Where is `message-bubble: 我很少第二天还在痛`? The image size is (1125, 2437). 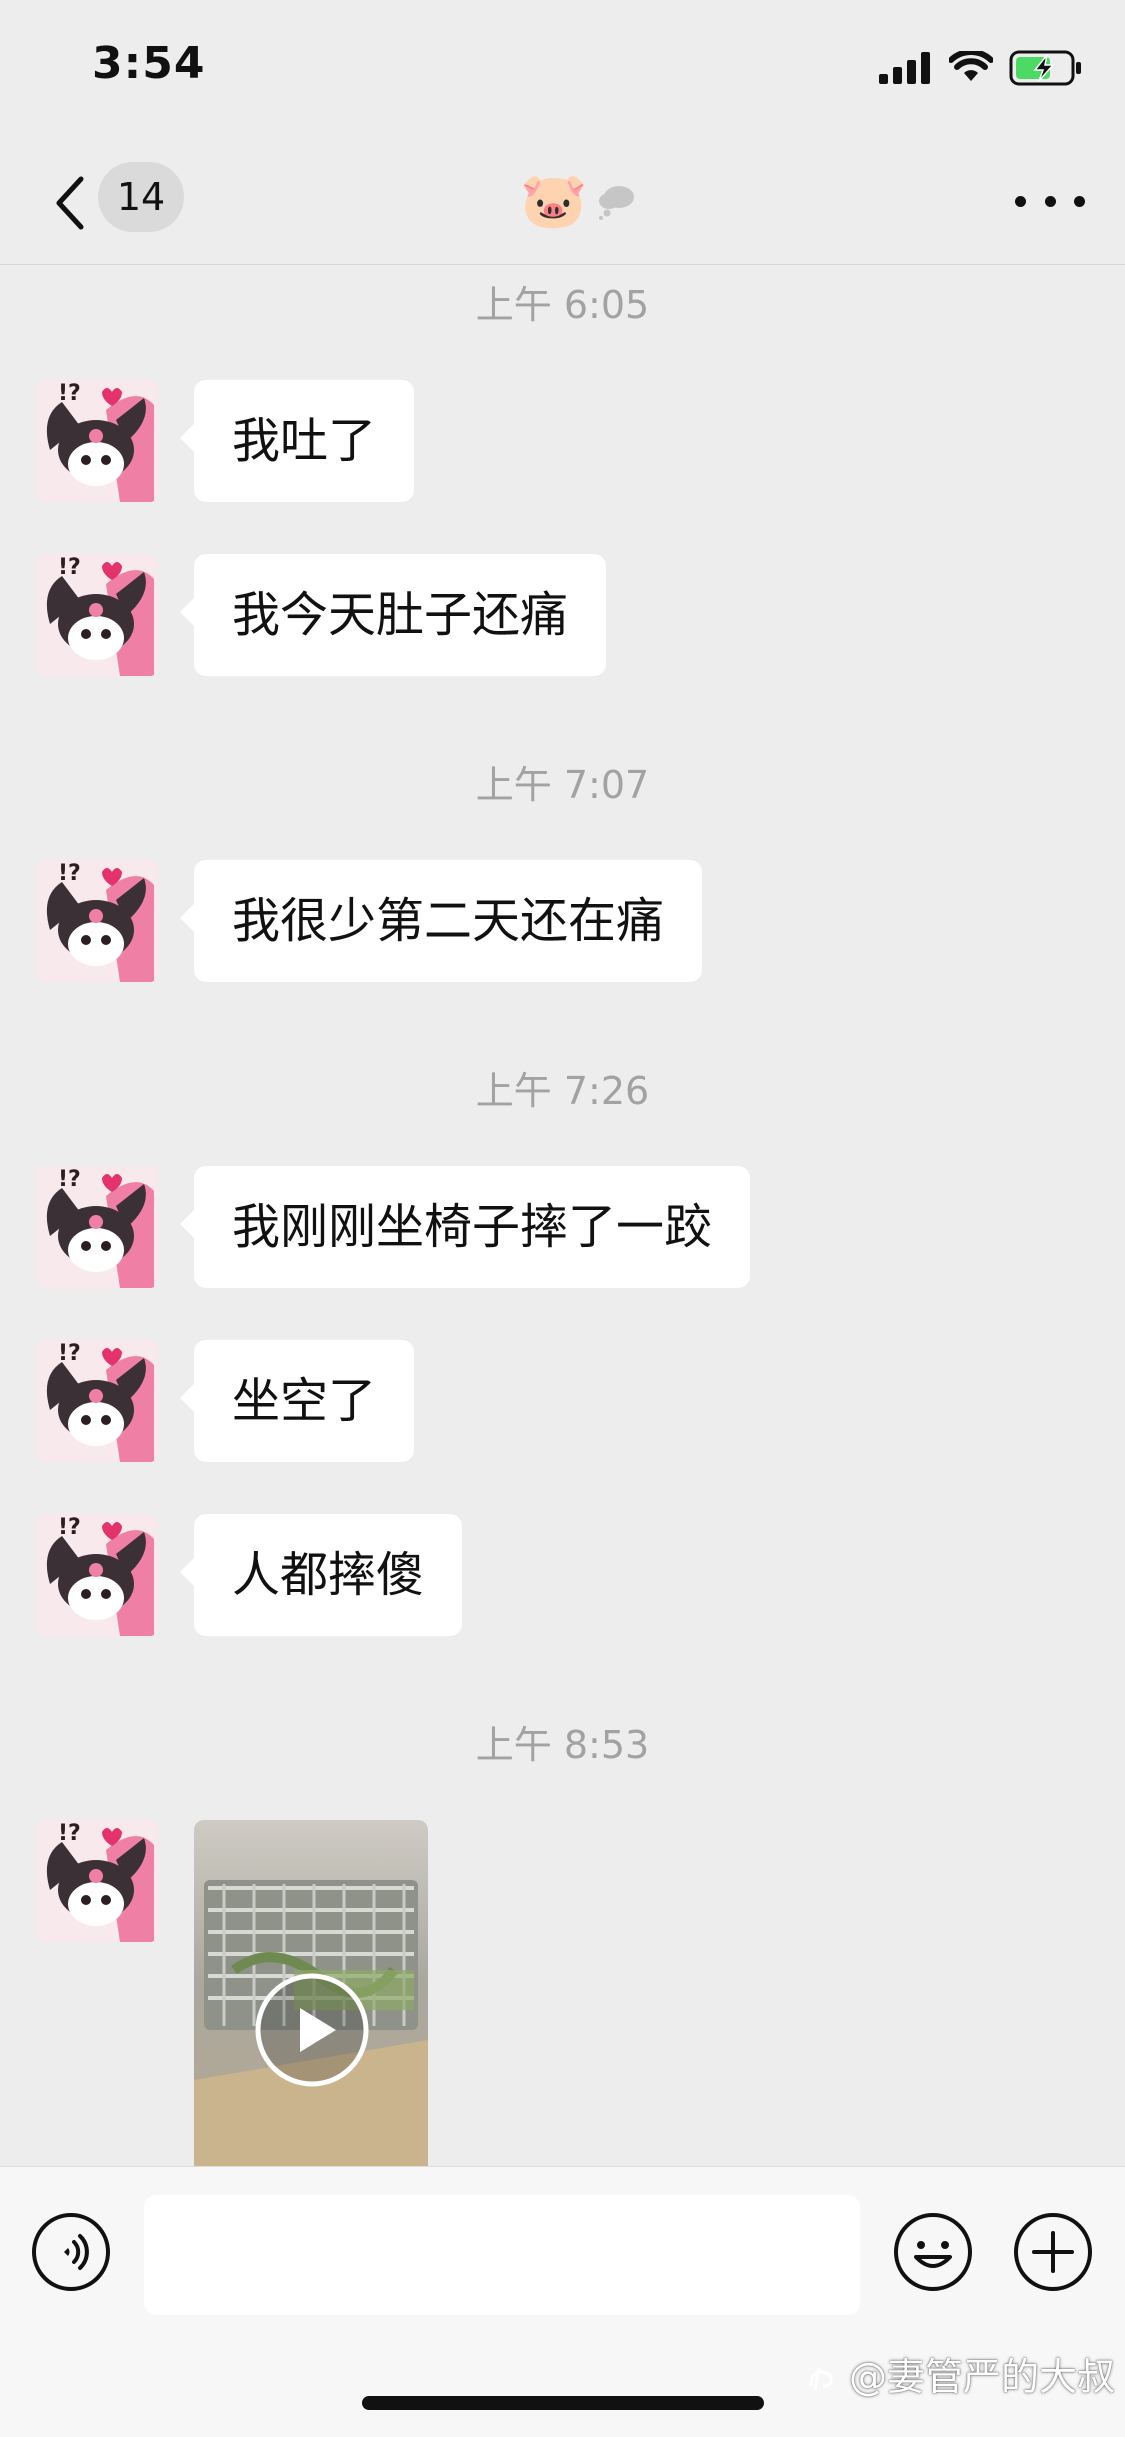 message-bubble: 我很少第二天还在痛 is located at coordinates (441, 921).